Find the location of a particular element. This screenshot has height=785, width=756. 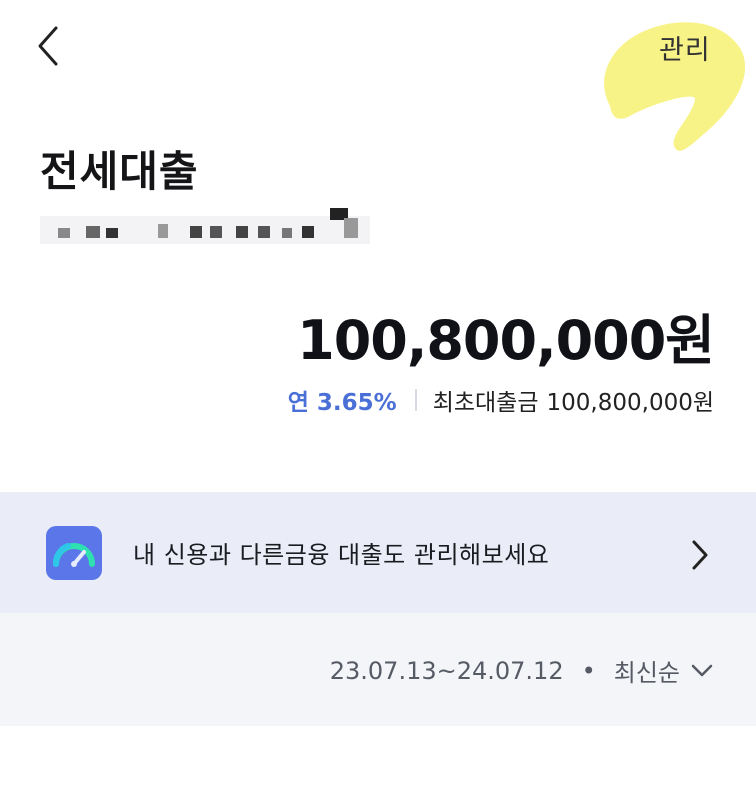

promo-text: 내 신용과 다른금융 대출도 관리해보세요 is located at coordinates (341, 555).